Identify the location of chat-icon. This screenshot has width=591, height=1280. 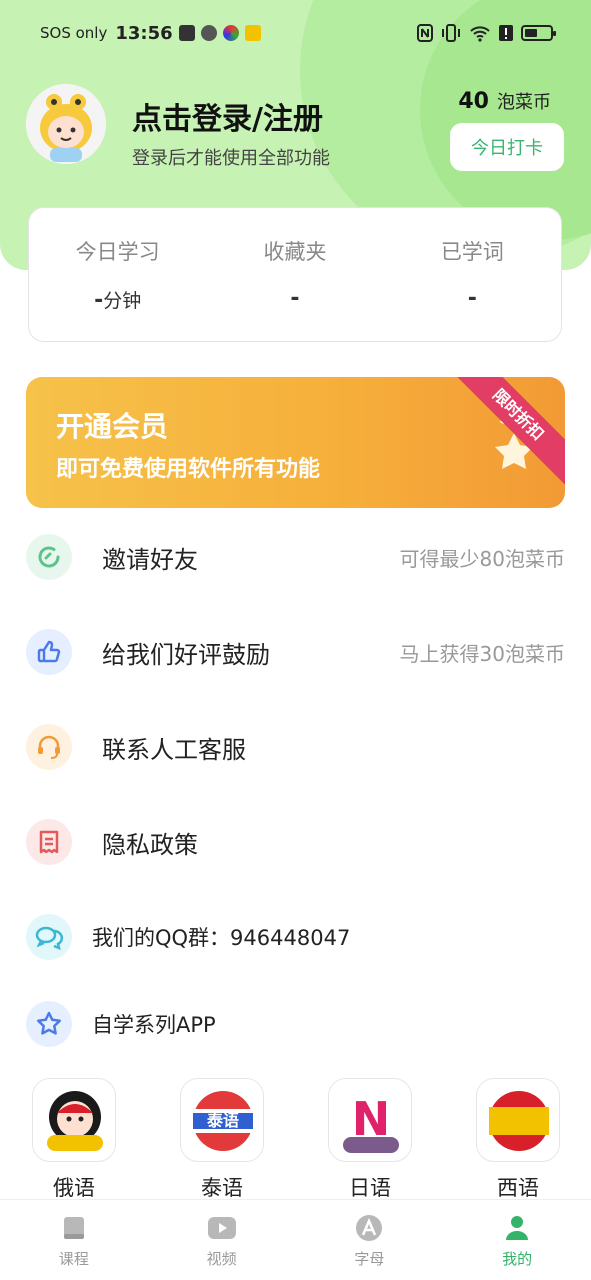
(49, 937).